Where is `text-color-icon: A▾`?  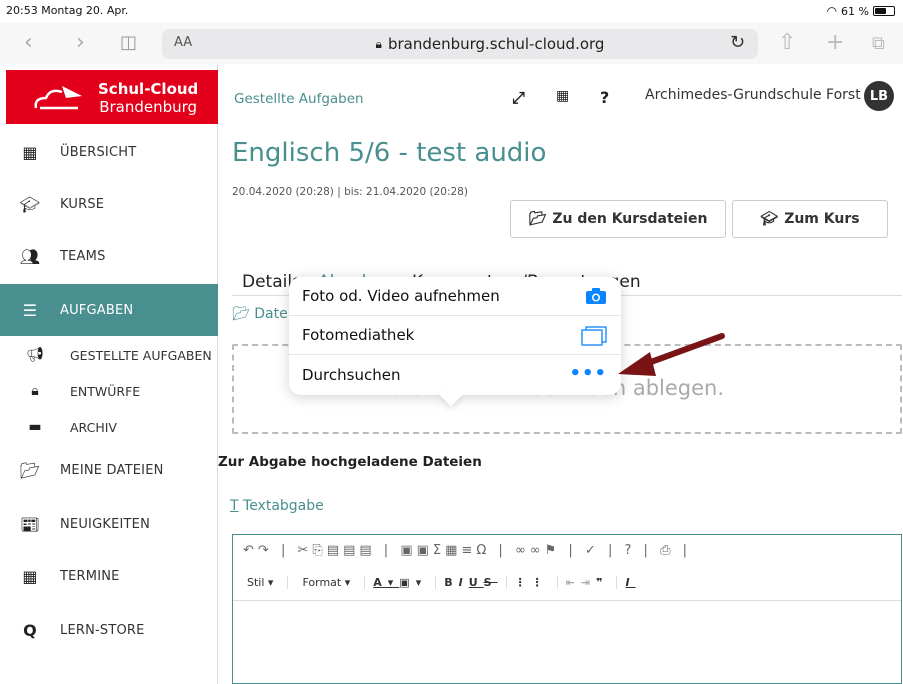 text-color-icon: A▾ is located at coordinates (386, 582).